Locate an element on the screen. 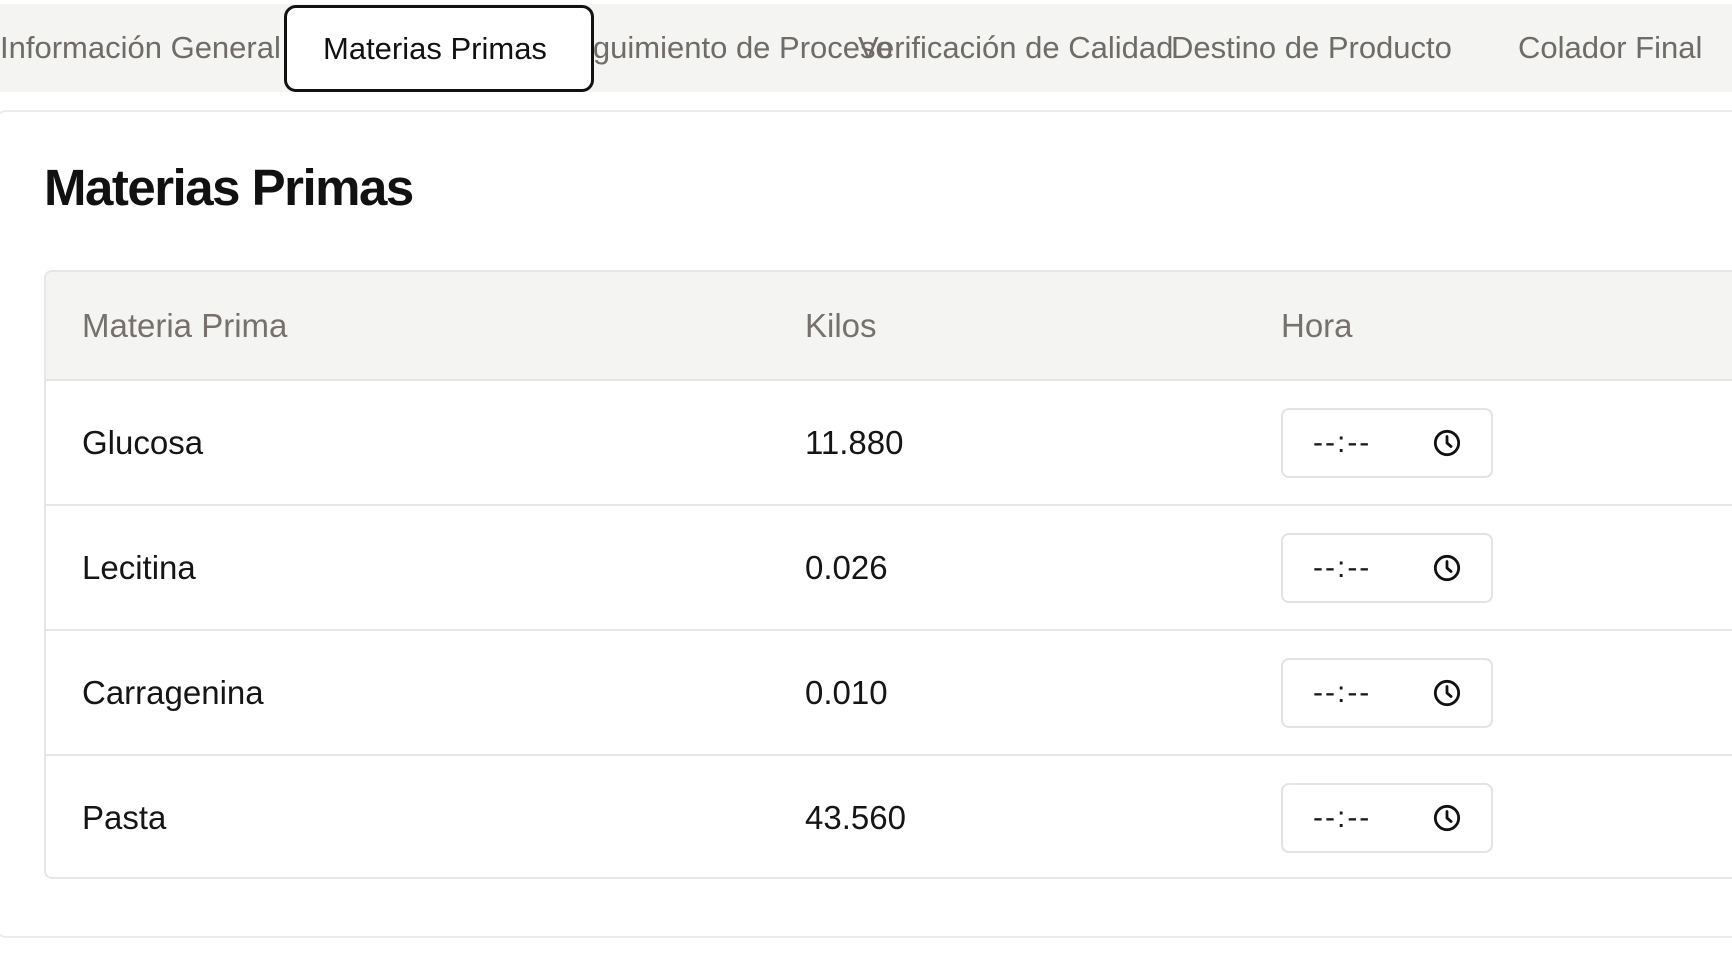  table-row: Pasta 43.560 --:-- is located at coordinates (889, 816).